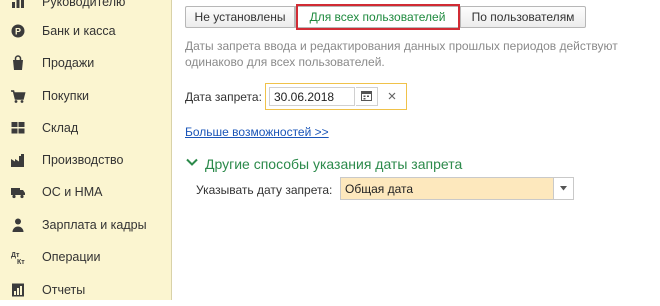 The height and width of the screenshot is (306, 660). I want to click on dropdown-arrow-icon, so click(563, 188).